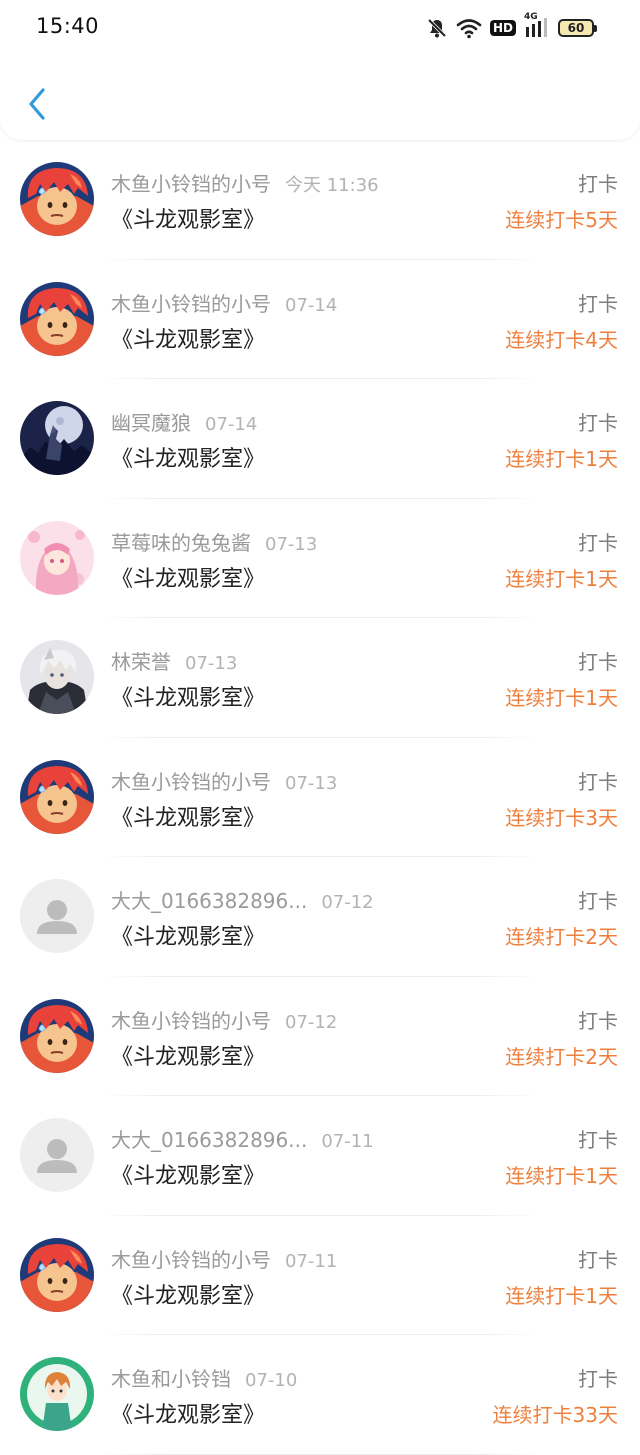  What do you see at coordinates (320, 1156) in the screenshot?
I see `checkin-row: 大大_0166382896... 07-11 《斗龙观影室》 打卡 连续打卡1天` at bounding box center [320, 1156].